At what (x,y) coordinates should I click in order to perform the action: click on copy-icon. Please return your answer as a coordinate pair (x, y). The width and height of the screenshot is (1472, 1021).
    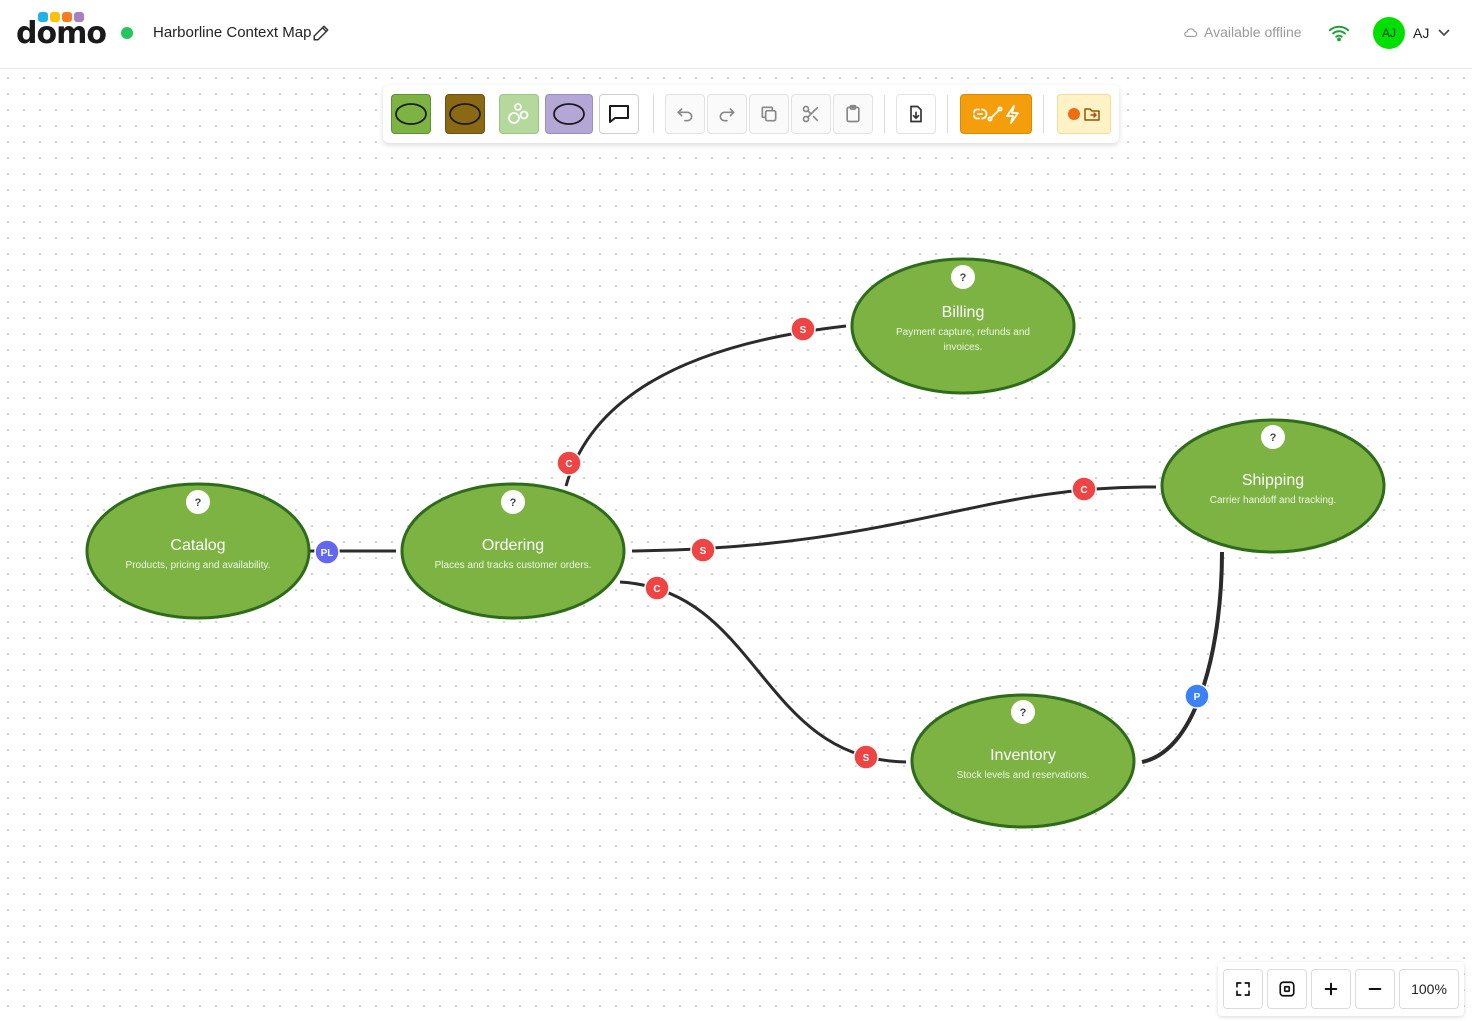
    Looking at the image, I should click on (769, 114).